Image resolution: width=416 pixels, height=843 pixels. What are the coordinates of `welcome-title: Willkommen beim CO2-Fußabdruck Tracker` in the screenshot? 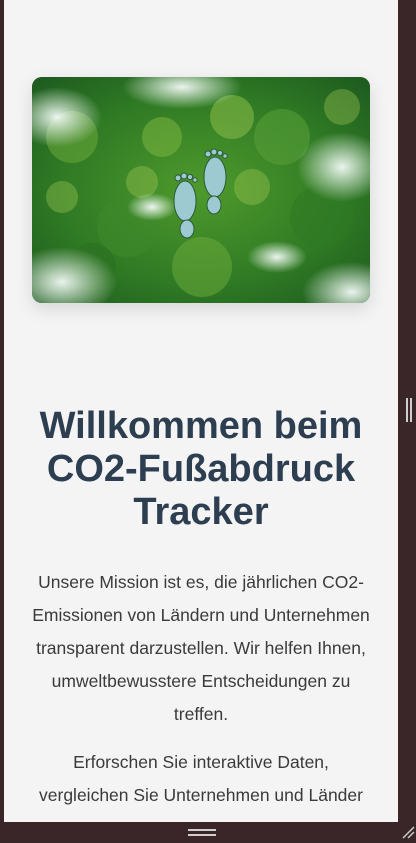 It's located at (201, 469).